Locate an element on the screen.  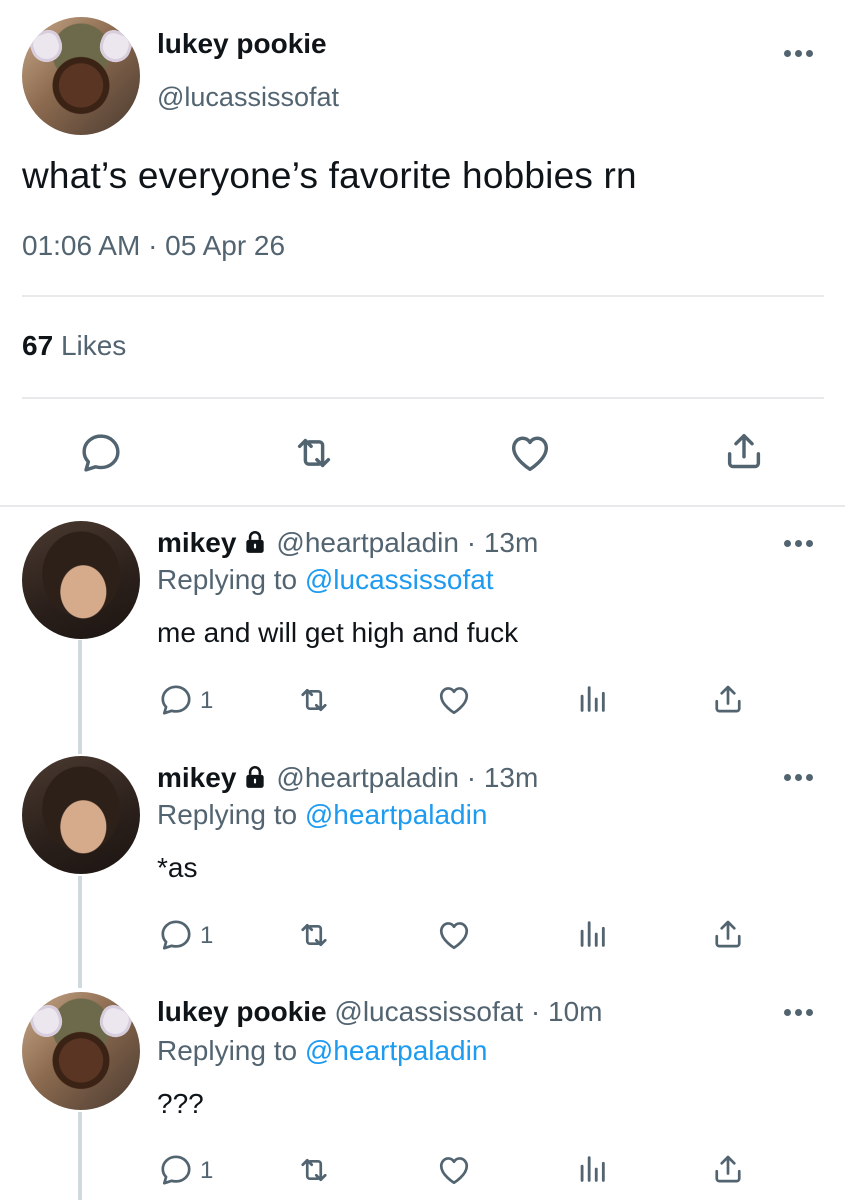
author-avatar is located at coordinates (81, 76).